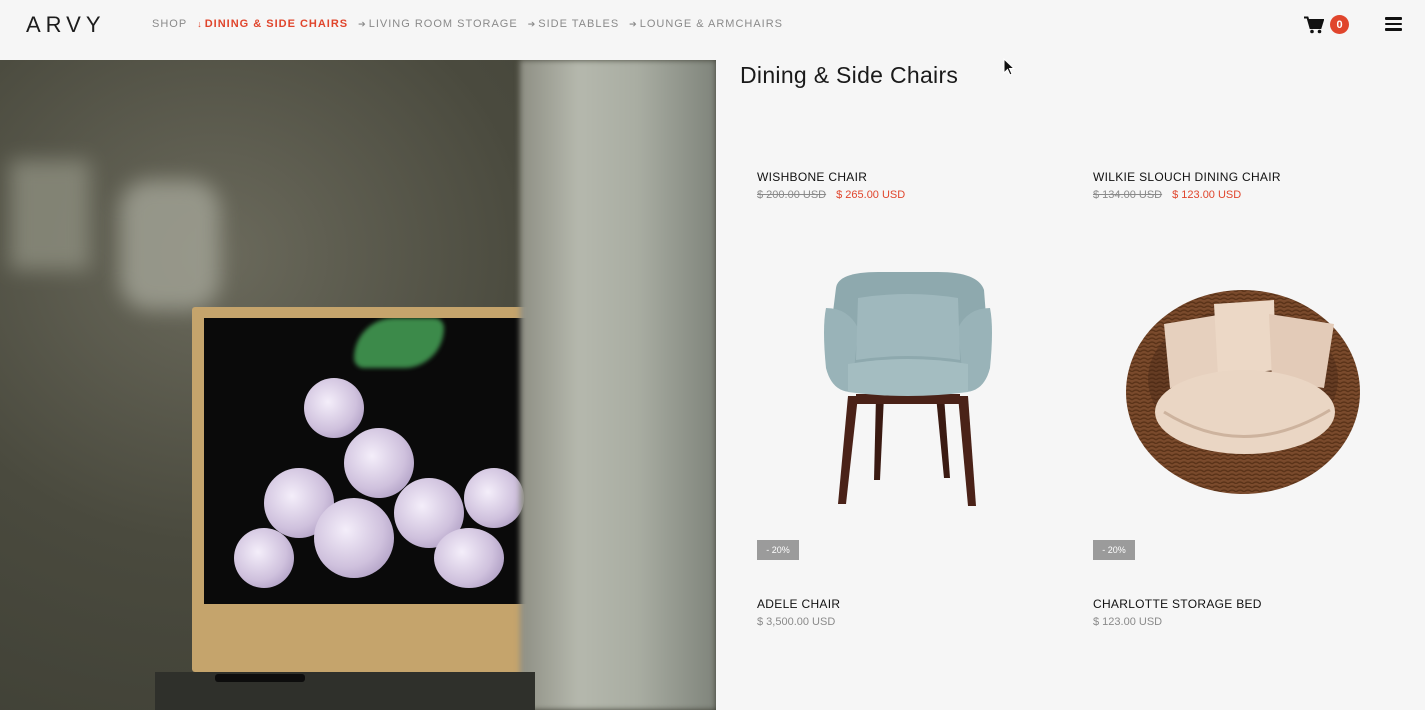 Image resolution: width=1425 pixels, height=710 pixels. Describe the element at coordinates (798, 612) in the screenshot. I see `product-card: ADELE CHAIR $ 3,500.00 USD` at that location.